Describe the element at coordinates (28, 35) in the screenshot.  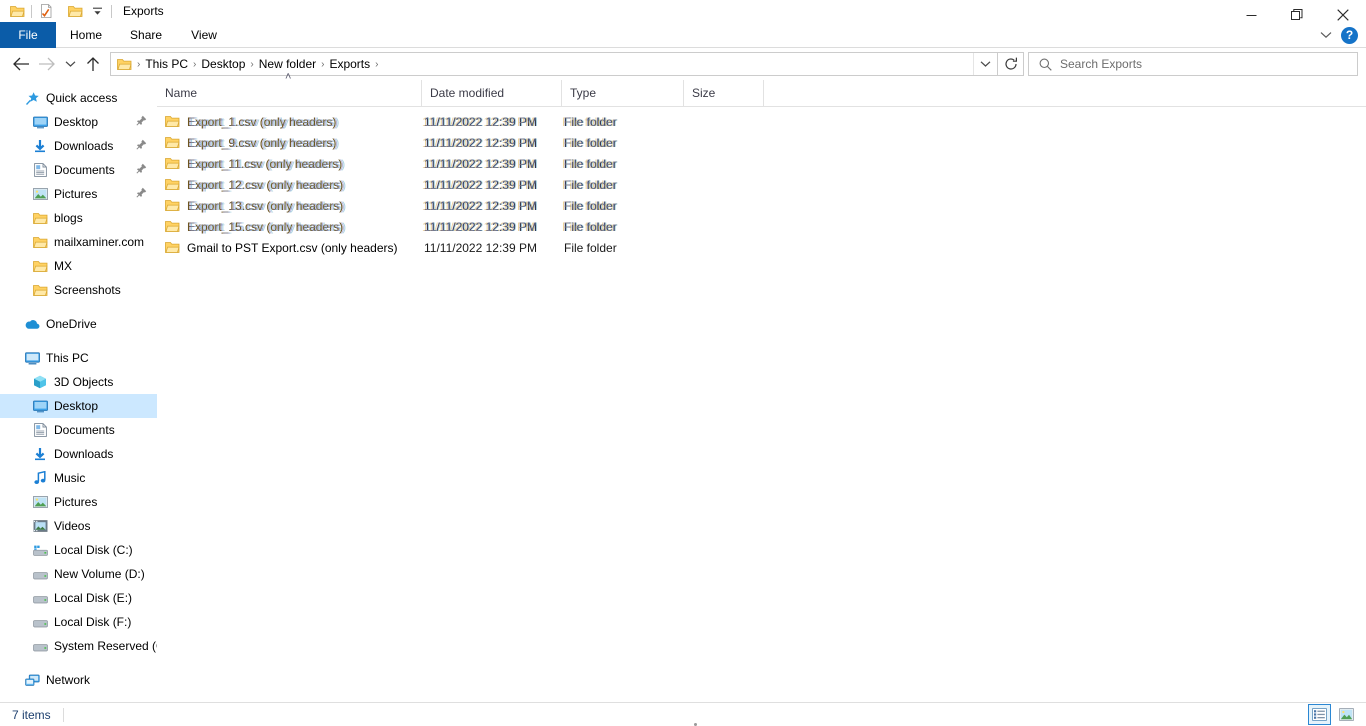
I see `tab-file: File` at that location.